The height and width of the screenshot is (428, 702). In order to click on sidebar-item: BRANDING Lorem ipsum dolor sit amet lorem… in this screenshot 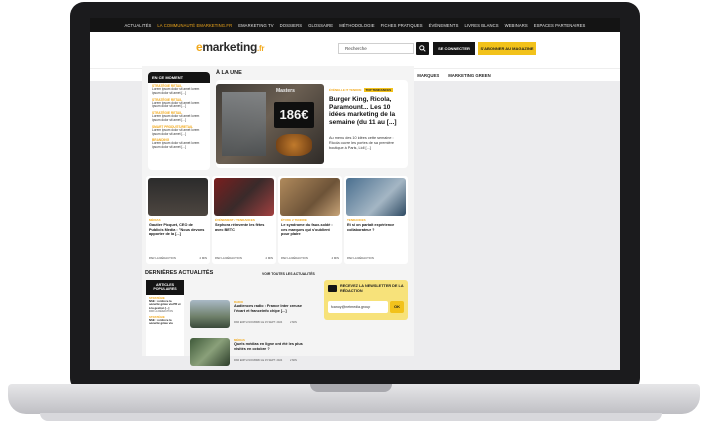, I will do `click(179, 144)`.